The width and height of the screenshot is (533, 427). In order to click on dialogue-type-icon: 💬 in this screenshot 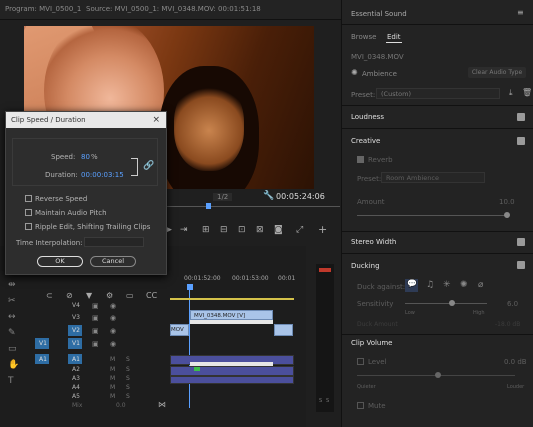, I will do `click(411, 285)`.